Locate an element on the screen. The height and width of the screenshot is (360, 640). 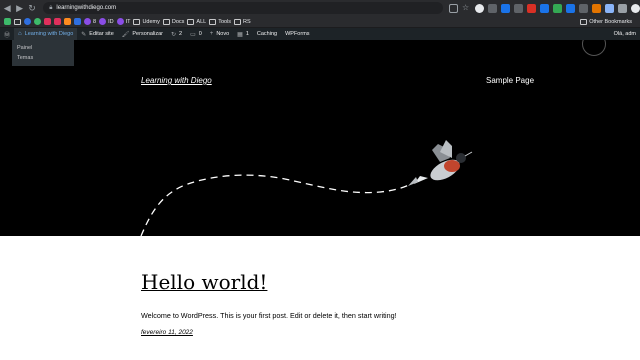
nav-item-sample-page: Sample Page is located at coordinates (510, 80).